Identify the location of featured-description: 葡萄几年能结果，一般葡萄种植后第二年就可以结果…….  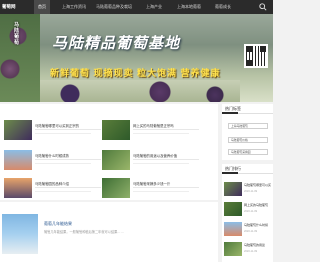
(84, 232).